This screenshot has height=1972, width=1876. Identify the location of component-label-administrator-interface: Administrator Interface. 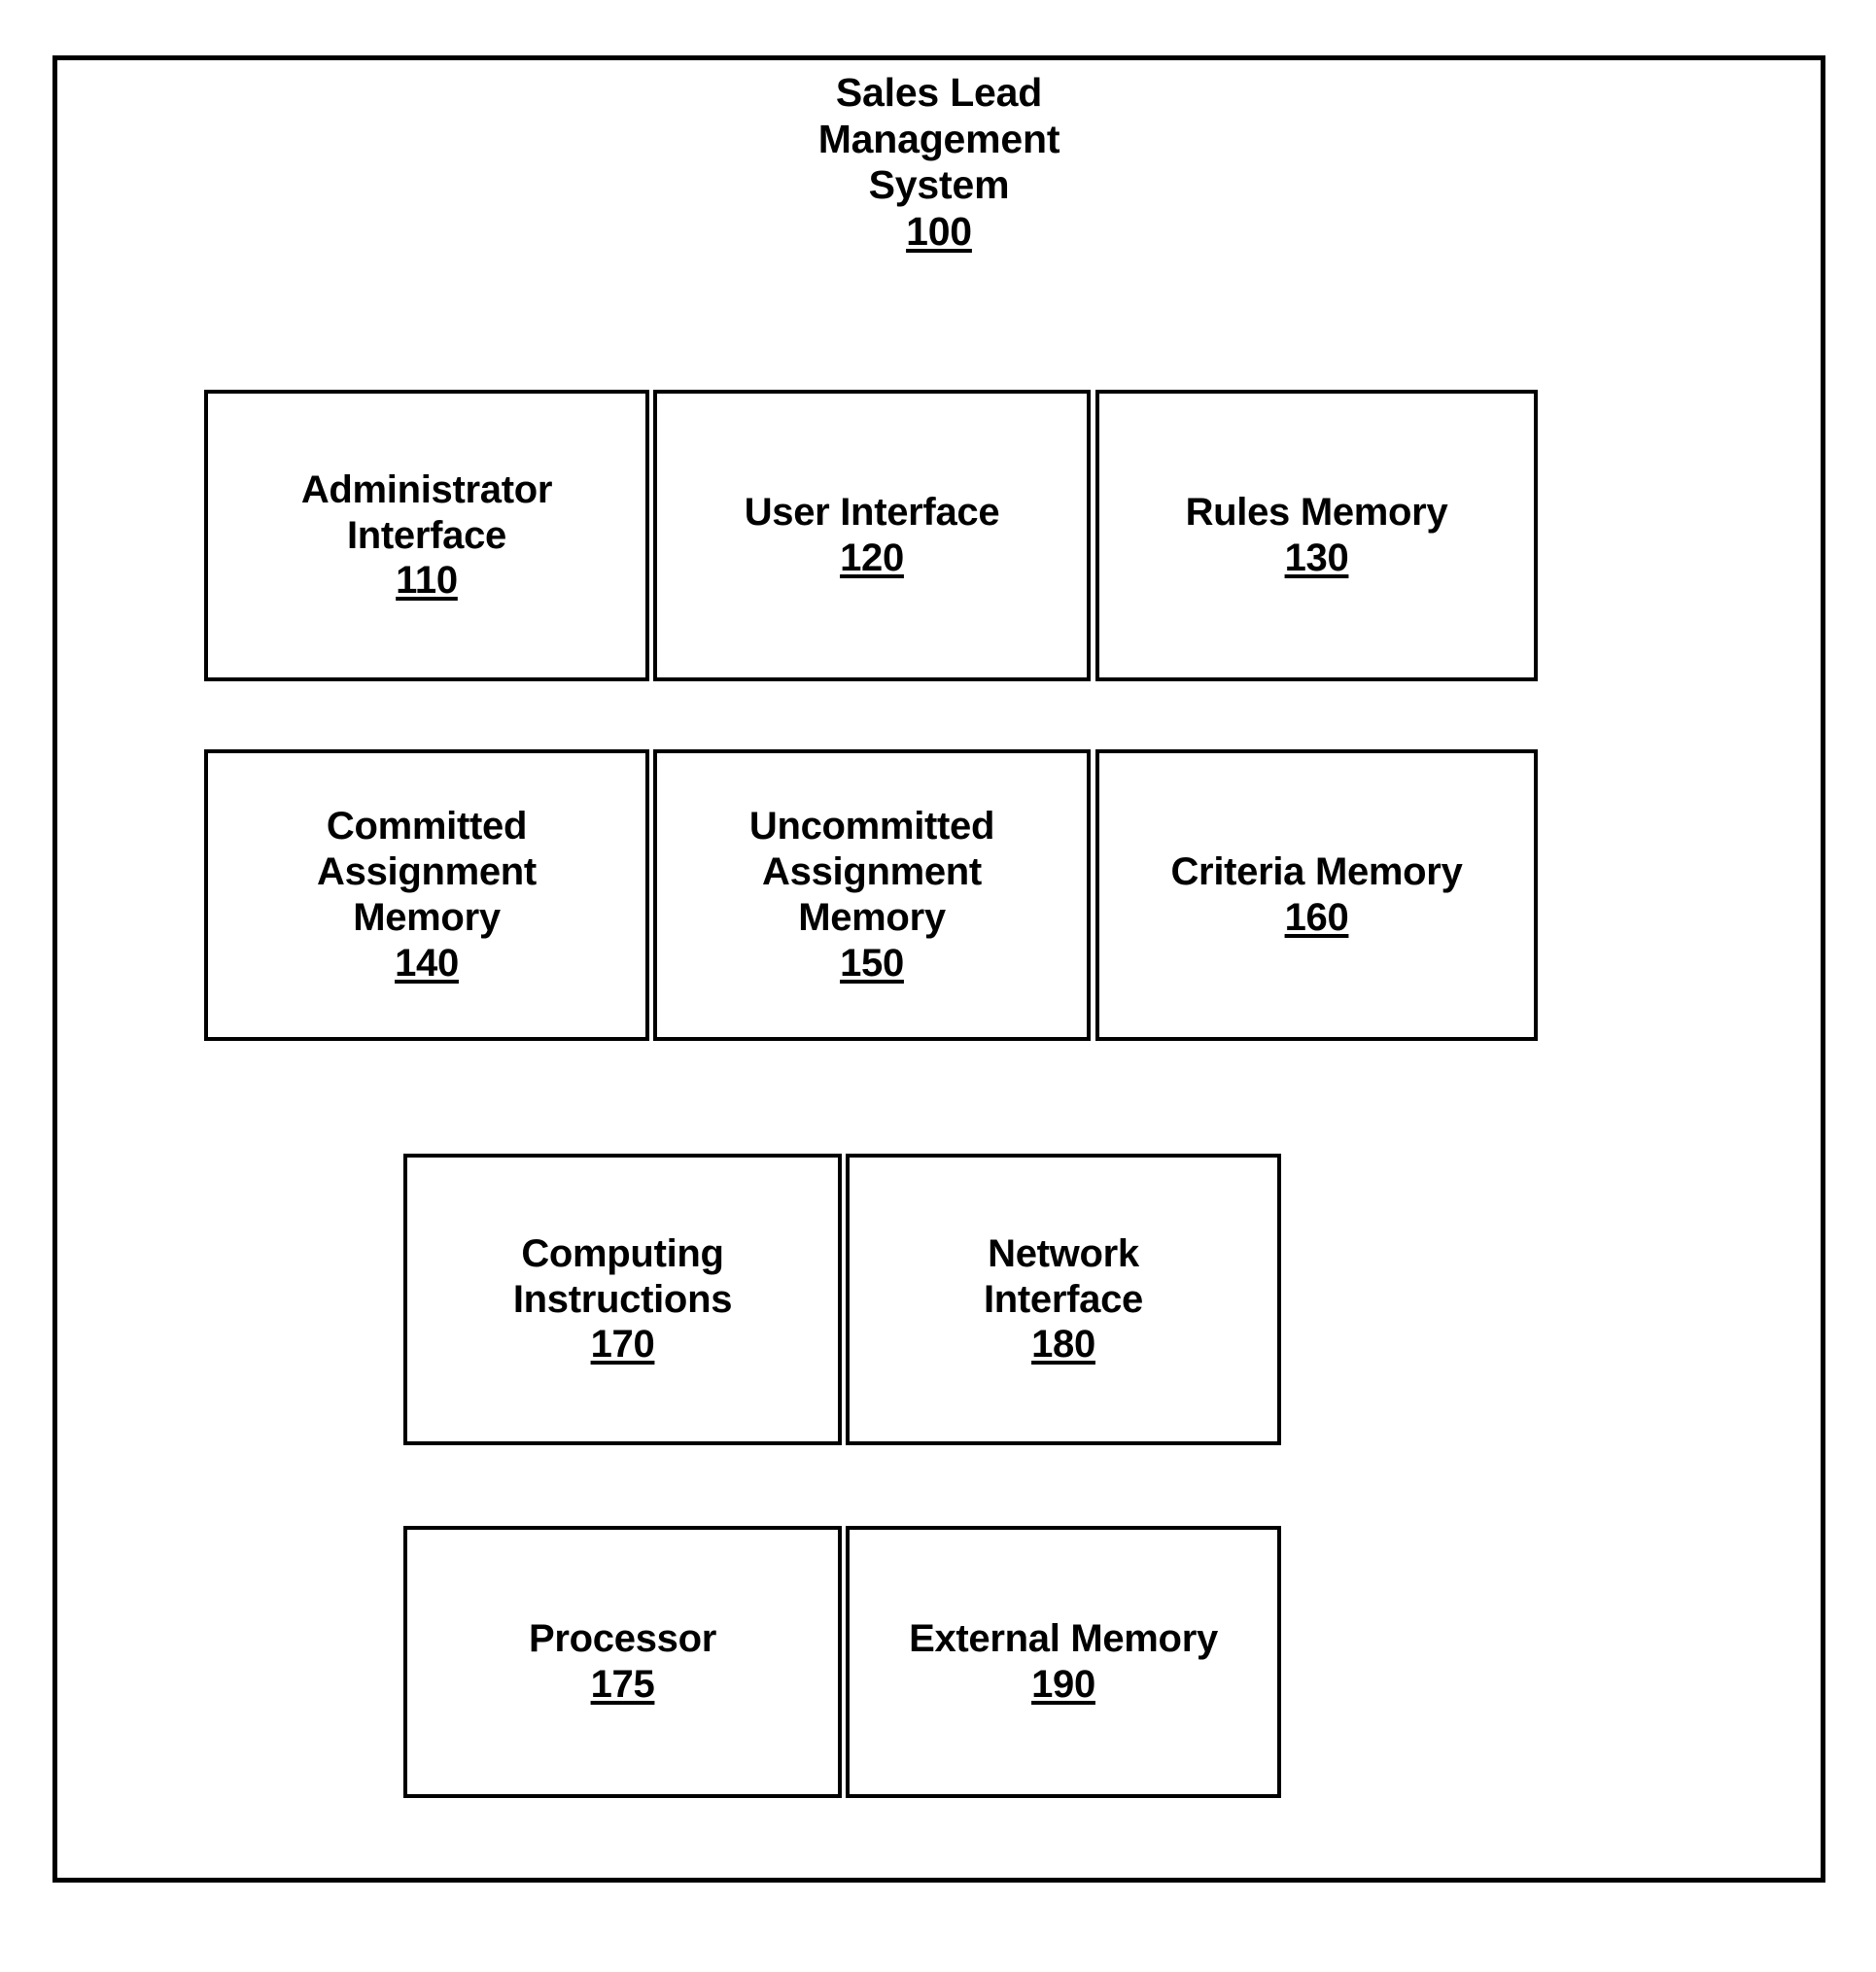
(426, 512).